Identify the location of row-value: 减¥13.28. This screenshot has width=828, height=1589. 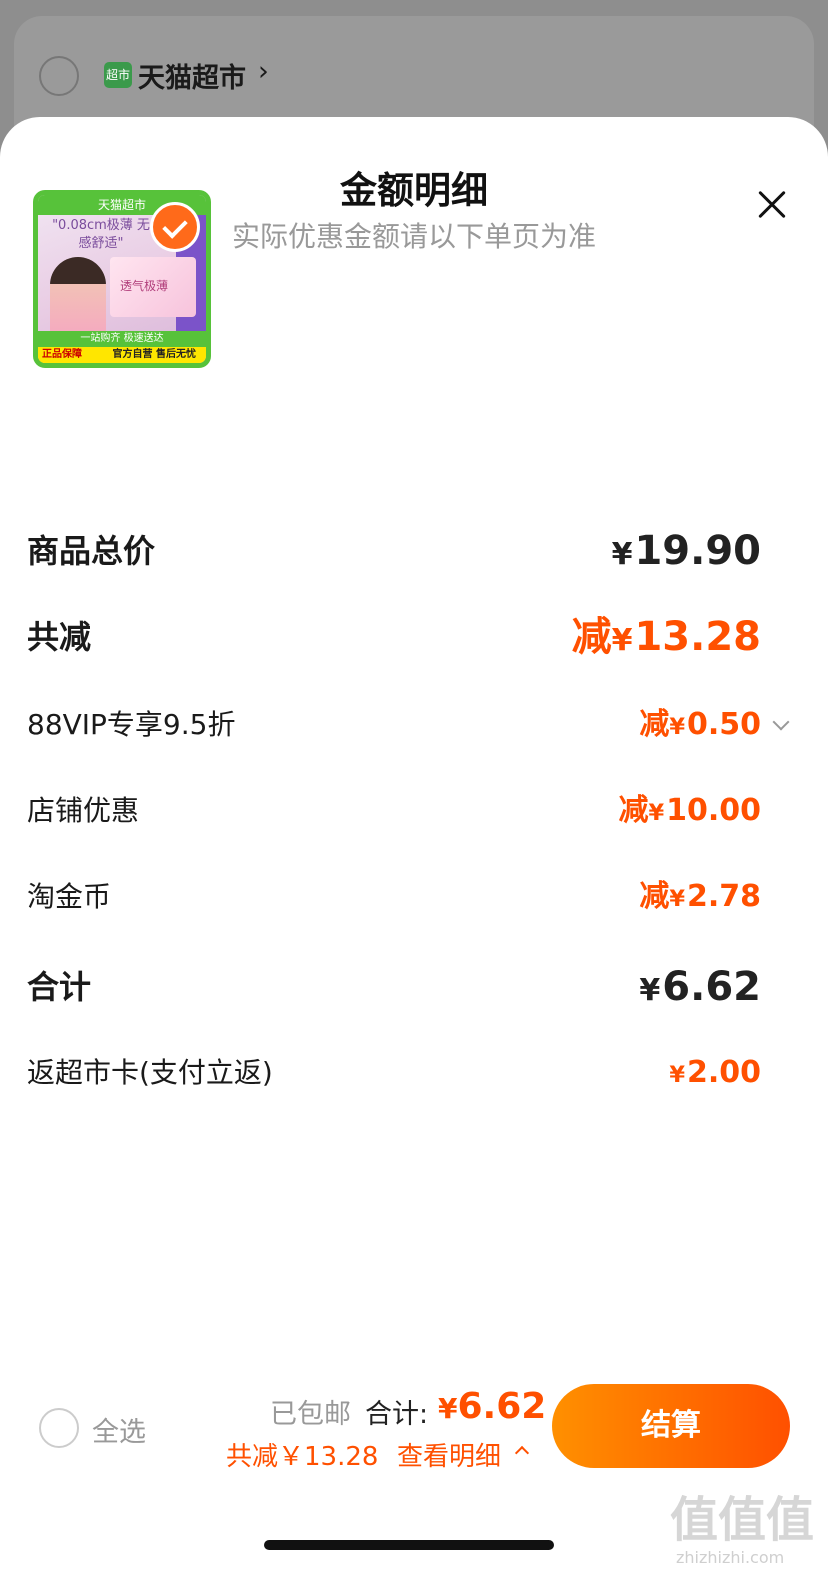
(666, 639).